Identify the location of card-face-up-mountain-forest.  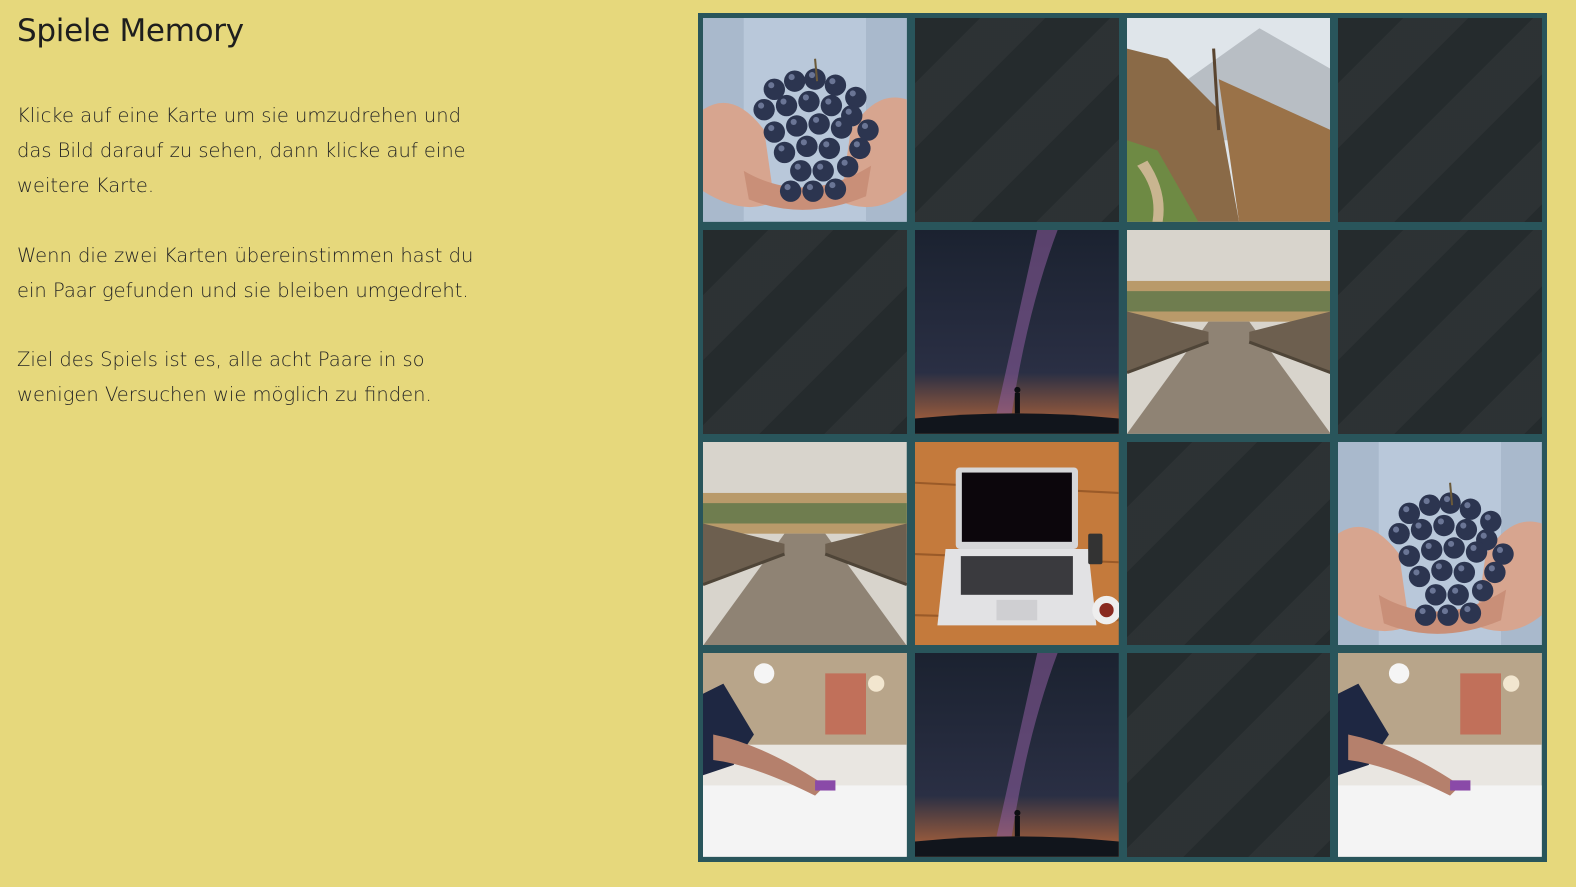
(1228, 120).